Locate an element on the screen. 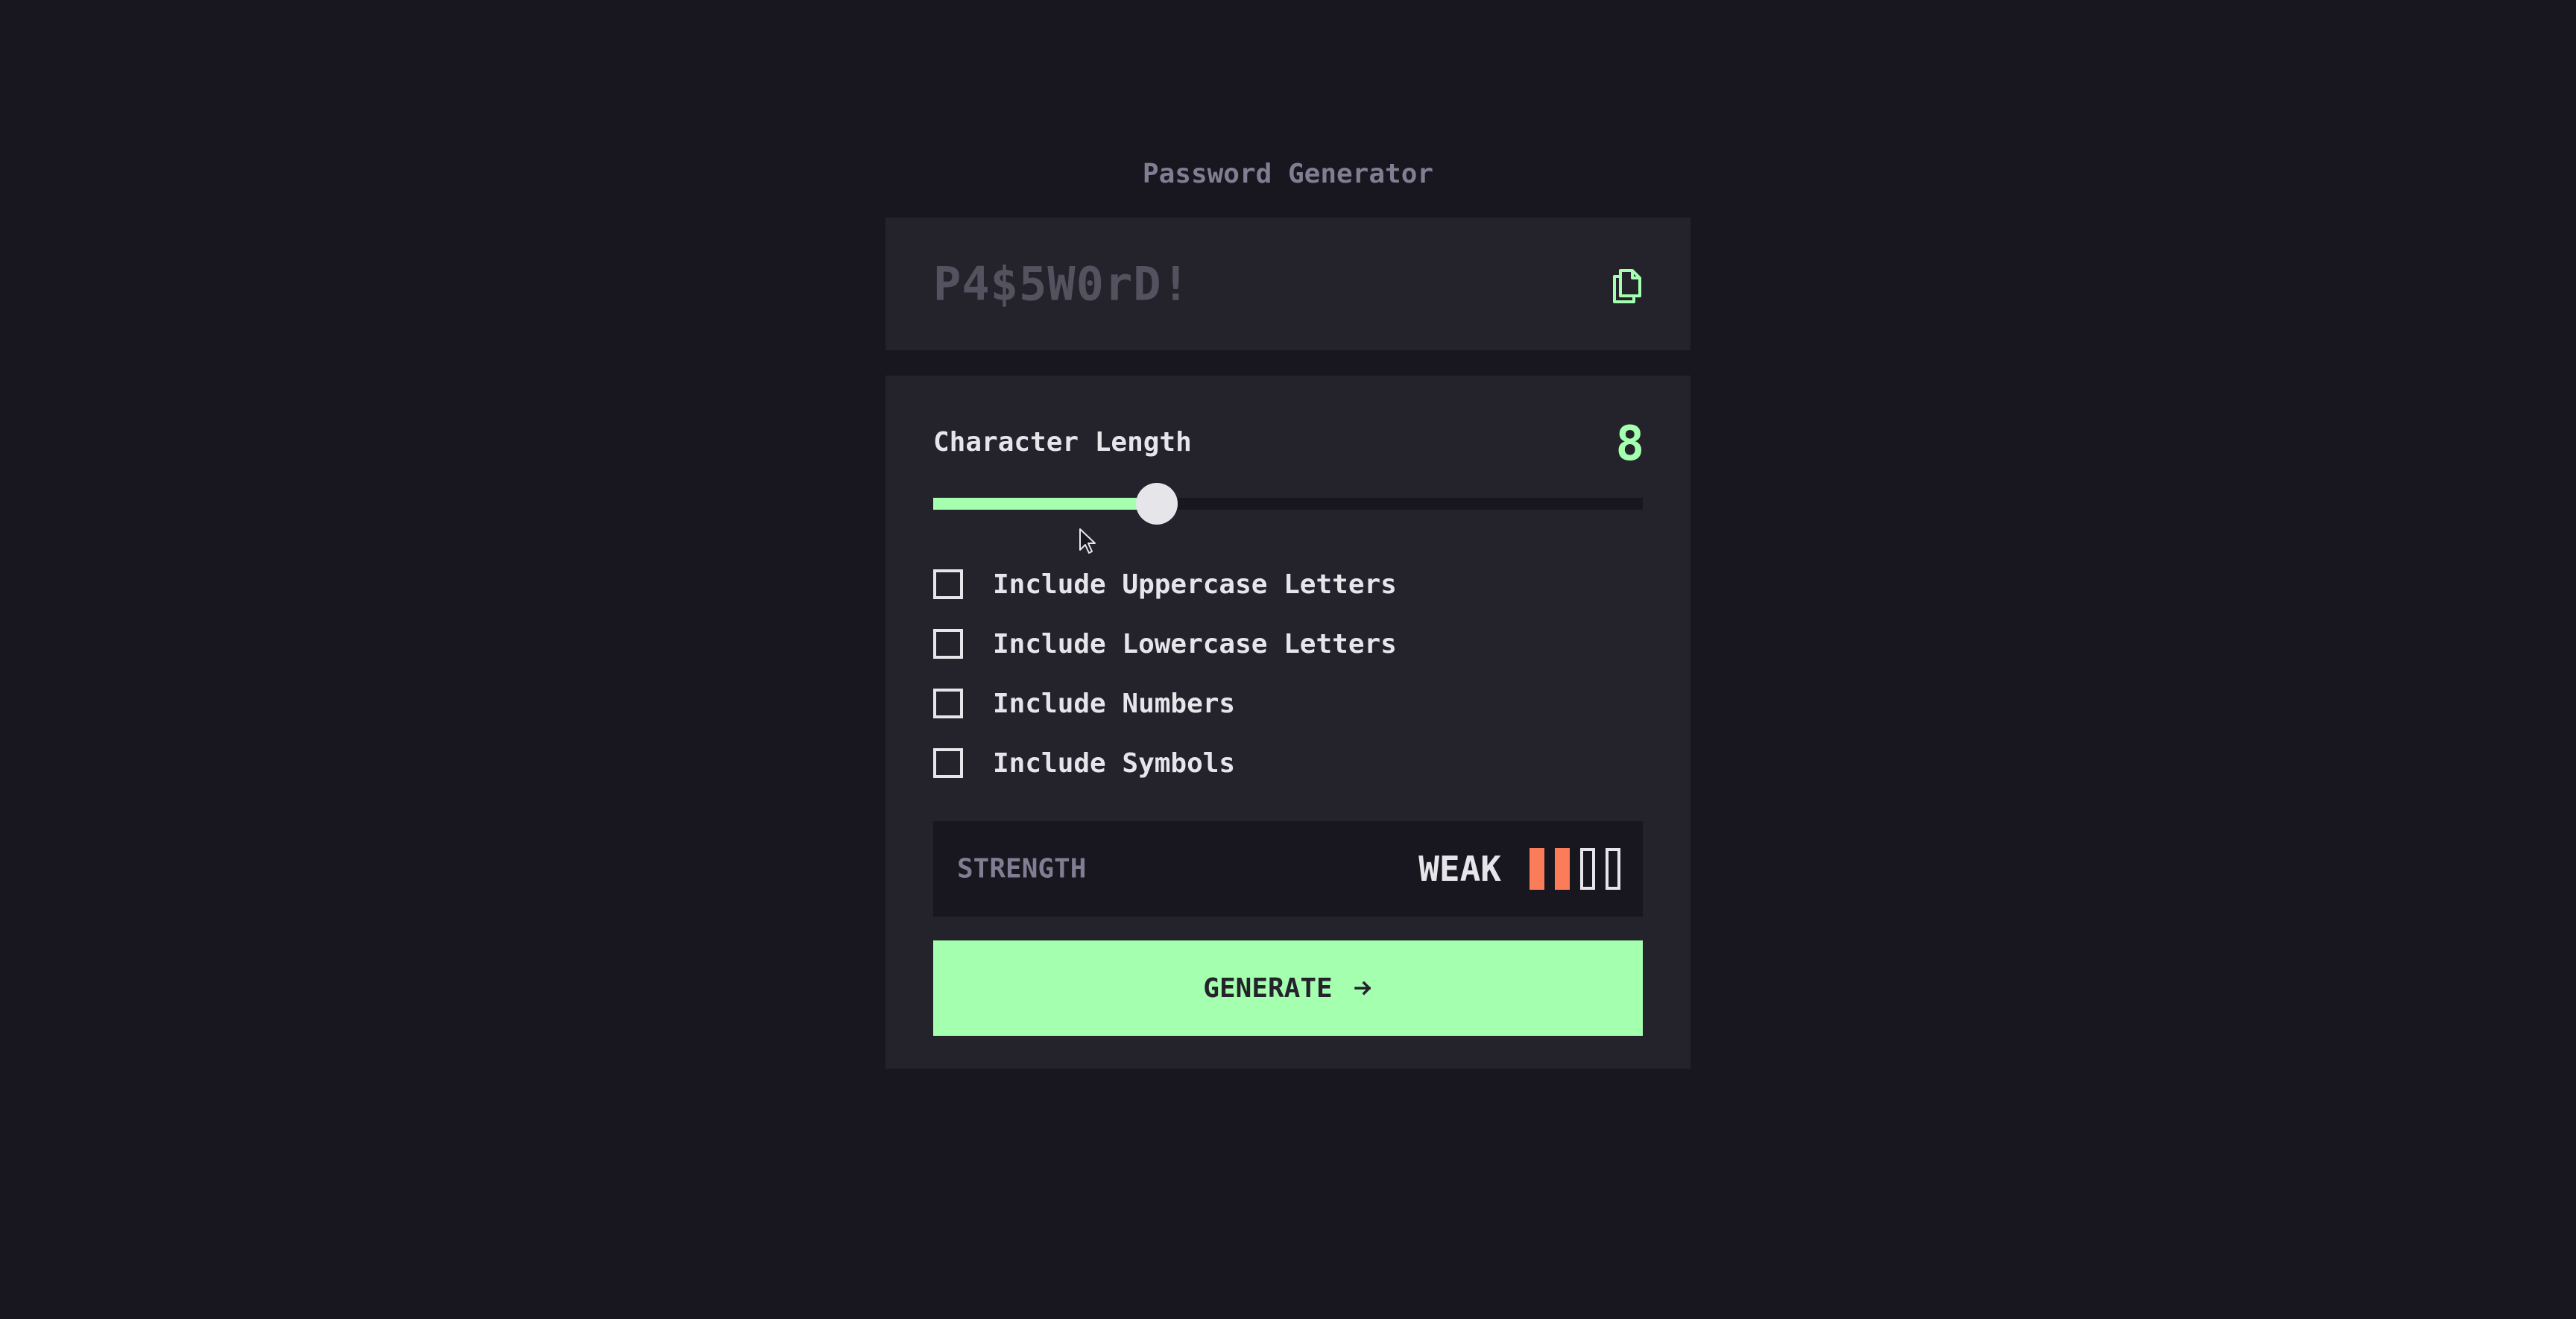  uppercase-label: Include Uppercase Letters is located at coordinates (1195, 584).